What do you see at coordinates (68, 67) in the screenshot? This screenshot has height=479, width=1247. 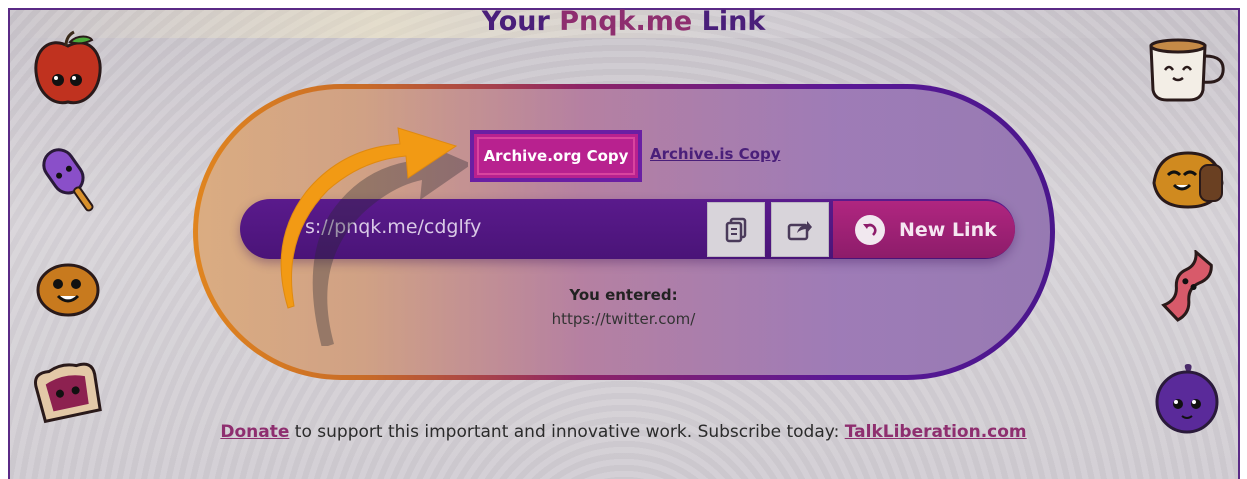 I see `apple-sticker` at bounding box center [68, 67].